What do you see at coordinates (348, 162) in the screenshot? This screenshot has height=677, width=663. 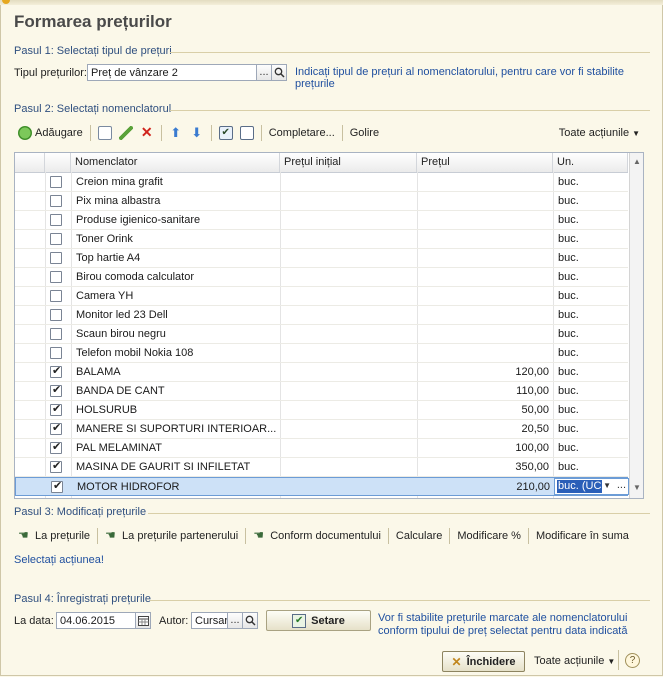 I see `header-initial-price: Prețul inițial` at bounding box center [348, 162].